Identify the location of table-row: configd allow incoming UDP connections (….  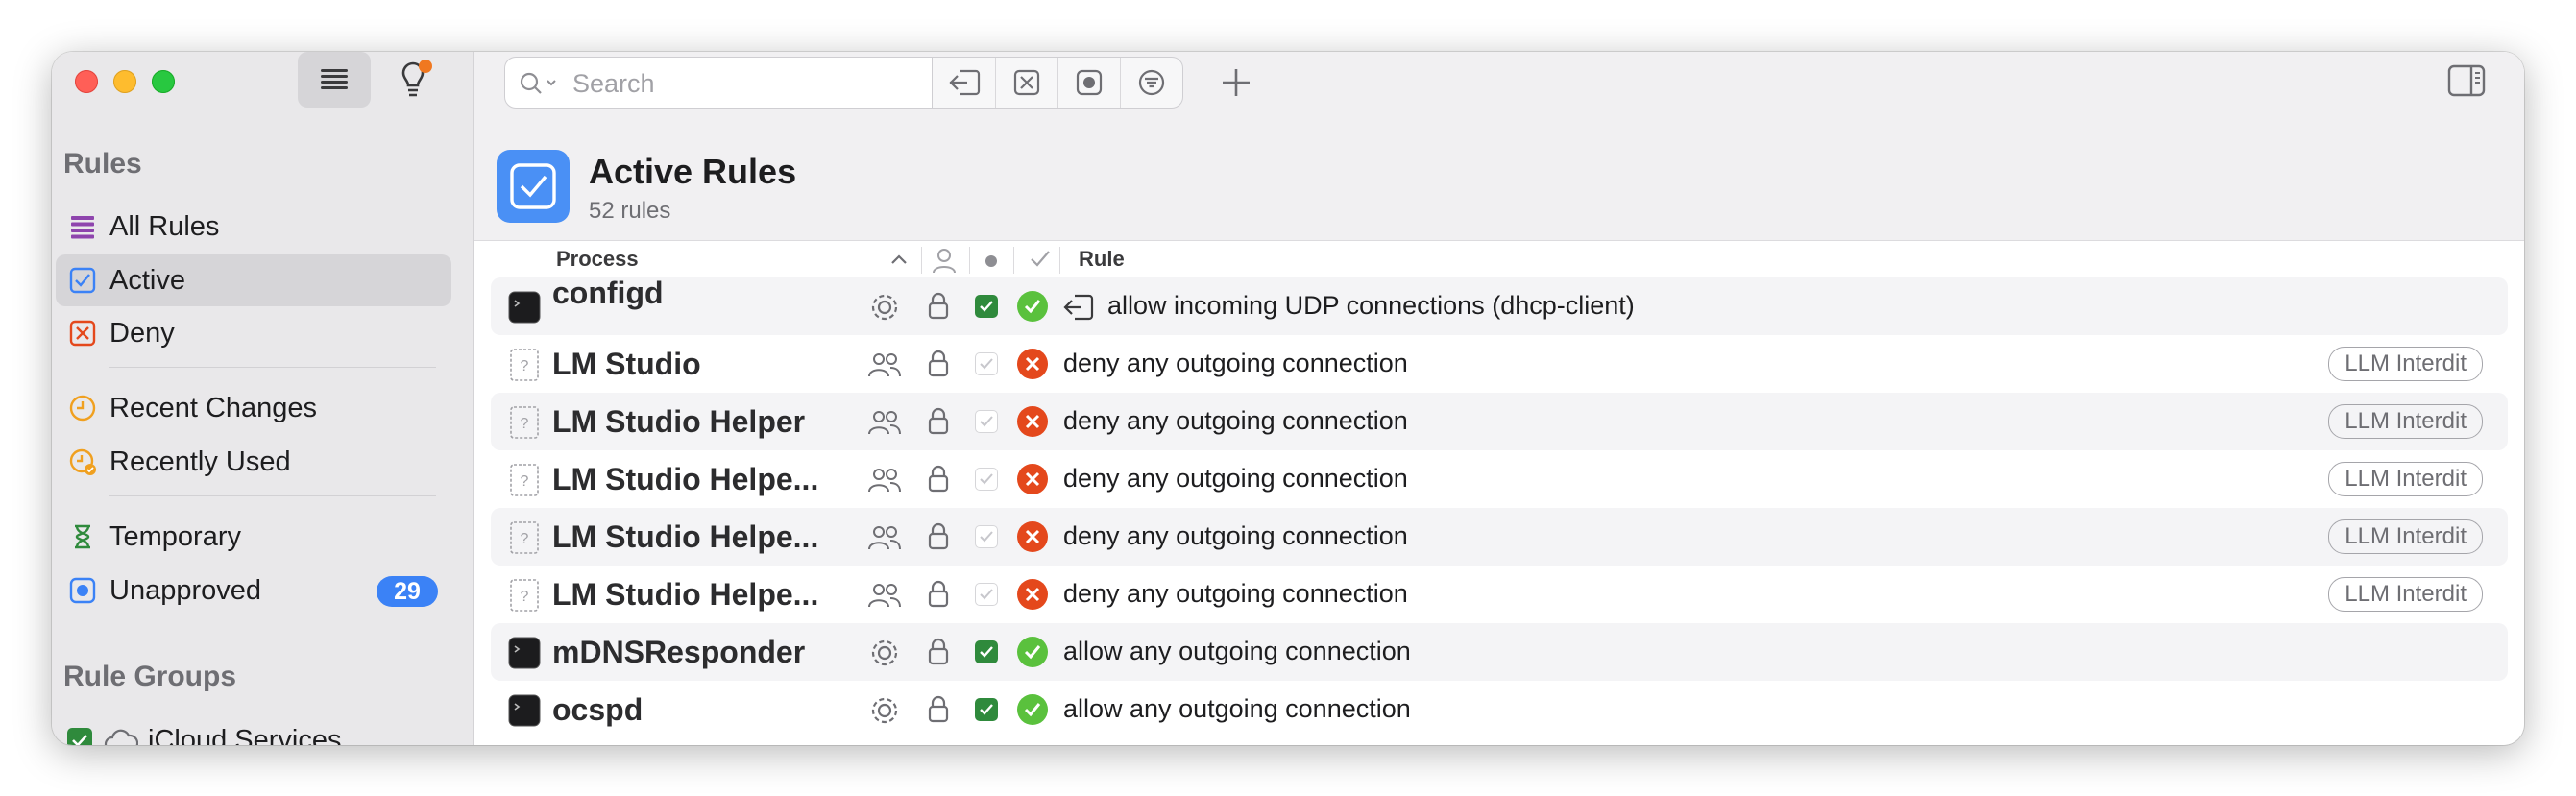
(1499, 306).